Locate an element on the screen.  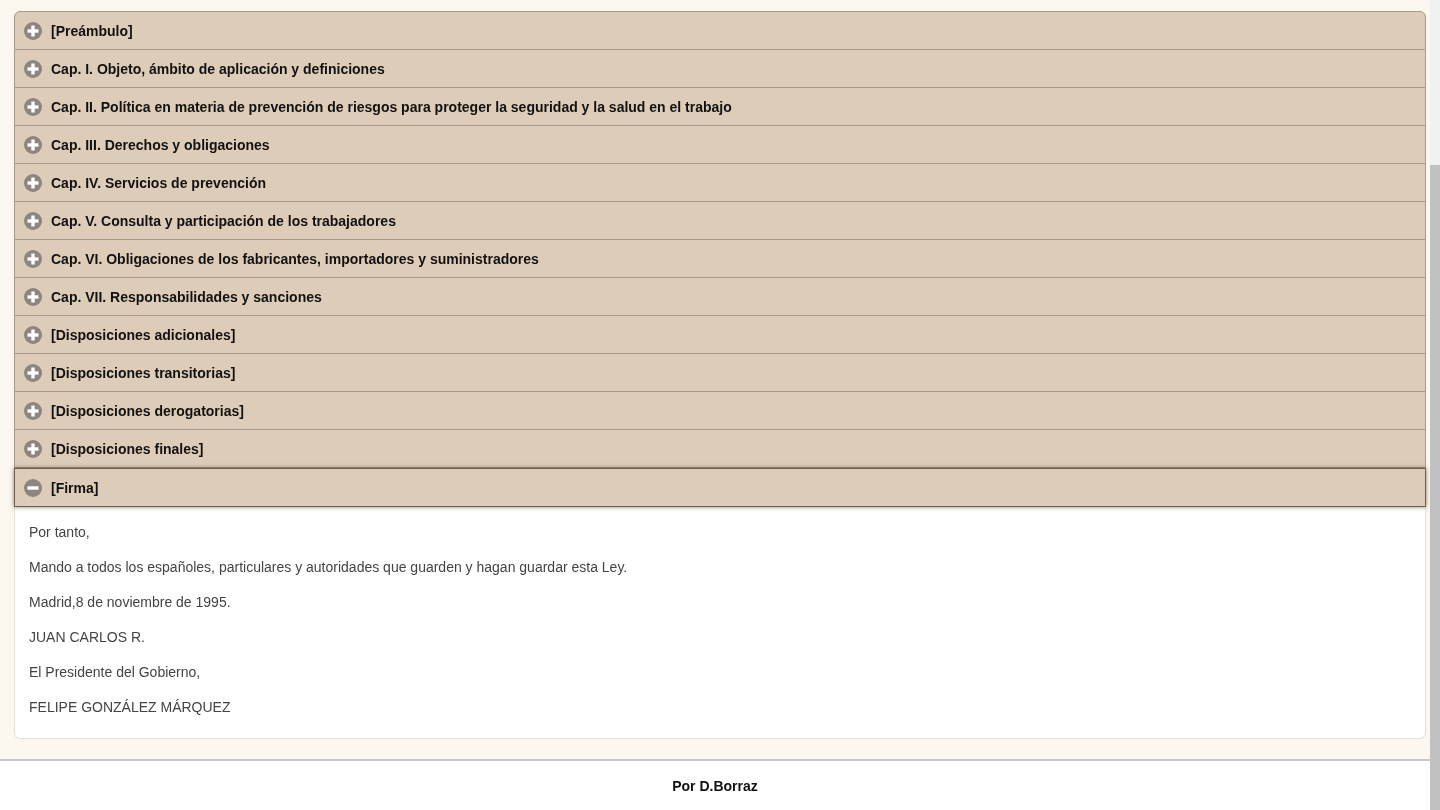
accordion-header: [Disposiciones finales] is located at coordinates (720, 449).